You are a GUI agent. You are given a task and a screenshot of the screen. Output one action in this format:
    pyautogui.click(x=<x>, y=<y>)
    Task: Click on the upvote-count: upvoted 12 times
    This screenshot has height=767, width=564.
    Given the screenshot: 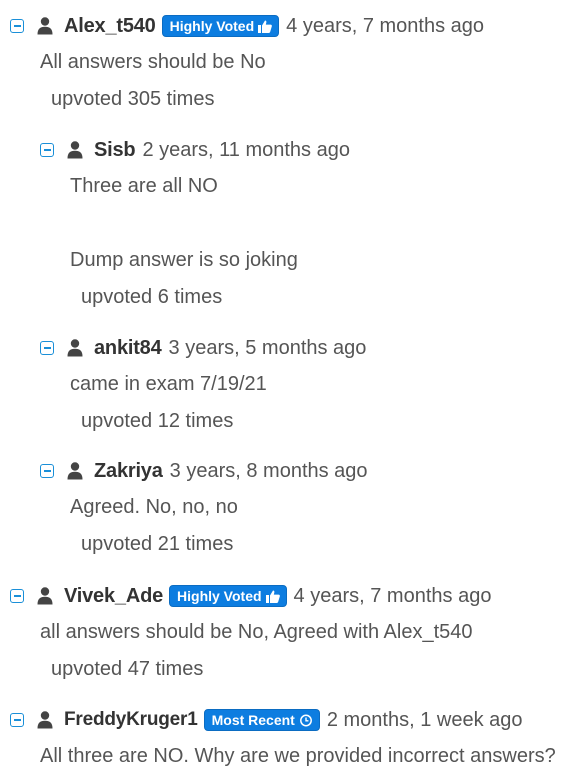 What is the action you would take?
    pyautogui.click(x=157, y=421)
    